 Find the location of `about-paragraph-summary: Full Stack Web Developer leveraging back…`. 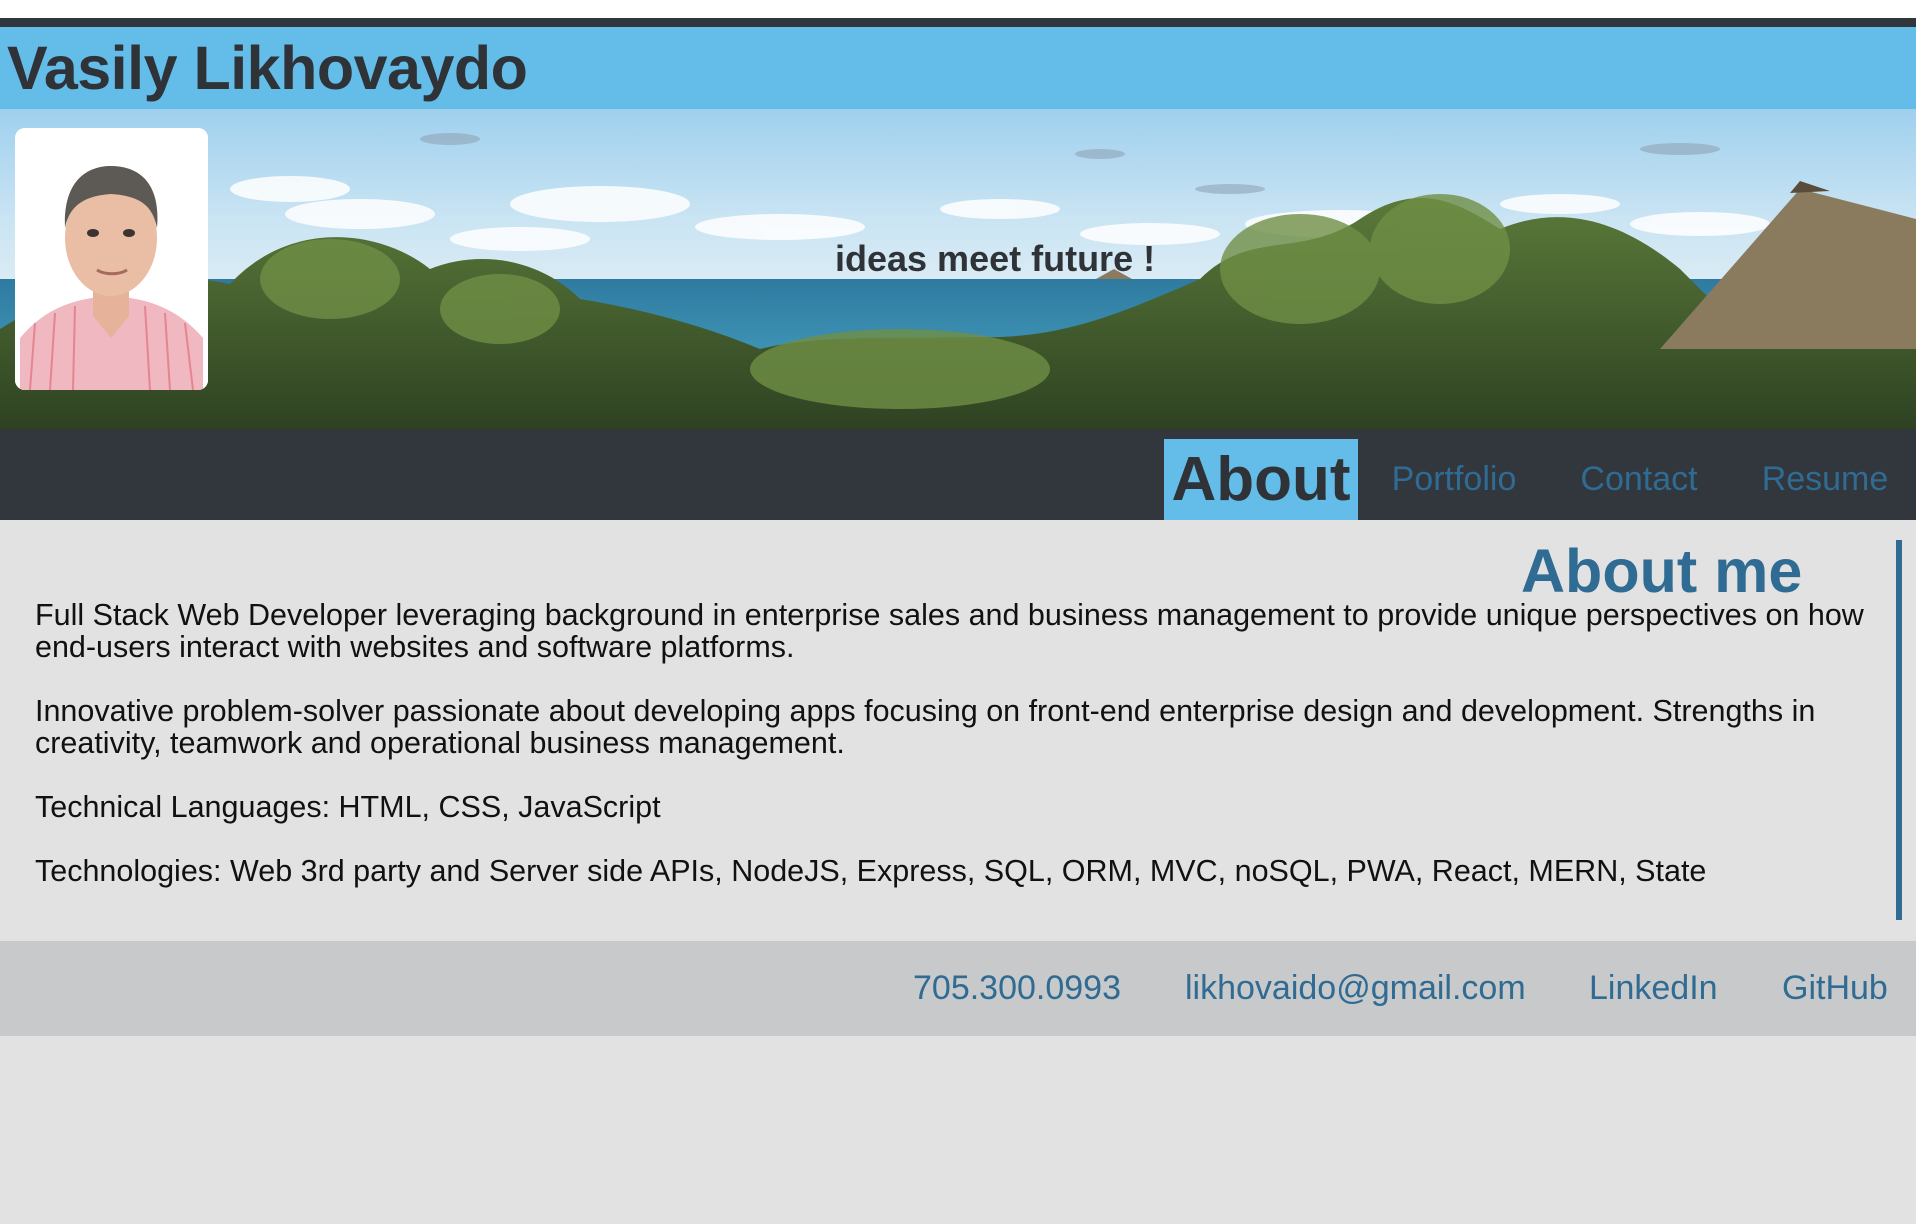

about-paragraph-summary: Full Stack Web Developer leveraging back… is located at coordinates (949, 631).